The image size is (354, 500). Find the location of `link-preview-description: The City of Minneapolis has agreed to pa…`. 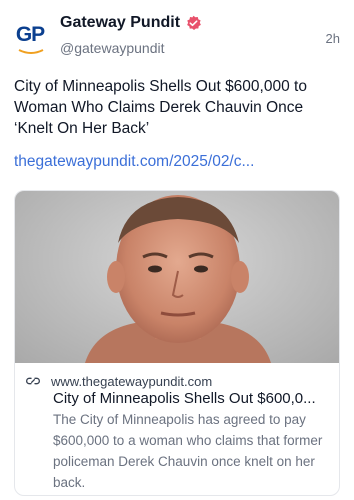

link-preview-description: The City of Minneapolis has agreed to pa… is located at coordinates (188, 451).